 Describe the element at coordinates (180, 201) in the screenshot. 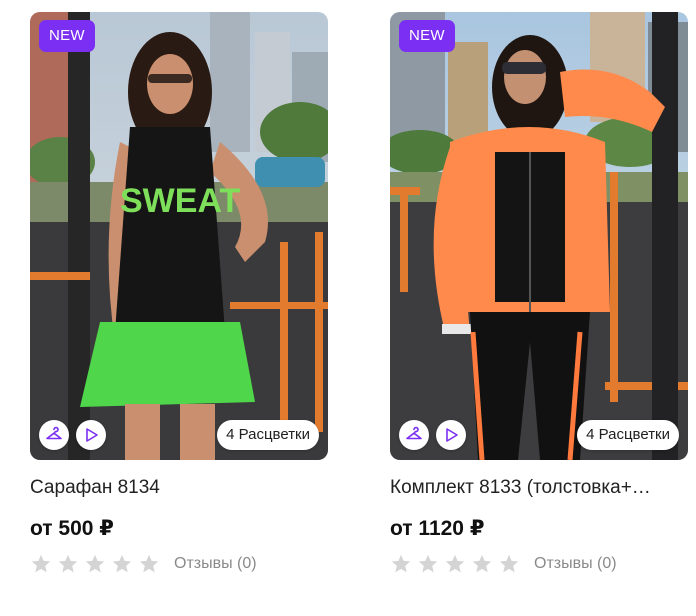

I see `svg-text: SWEAT` at that location.